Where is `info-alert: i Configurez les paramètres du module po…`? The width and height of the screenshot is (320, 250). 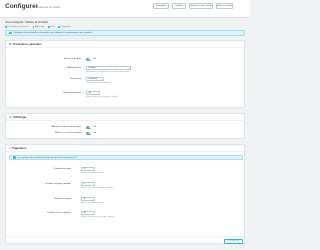 info-alert: i Configurez les paramètres du module po… is located at coordinates (125, 33).